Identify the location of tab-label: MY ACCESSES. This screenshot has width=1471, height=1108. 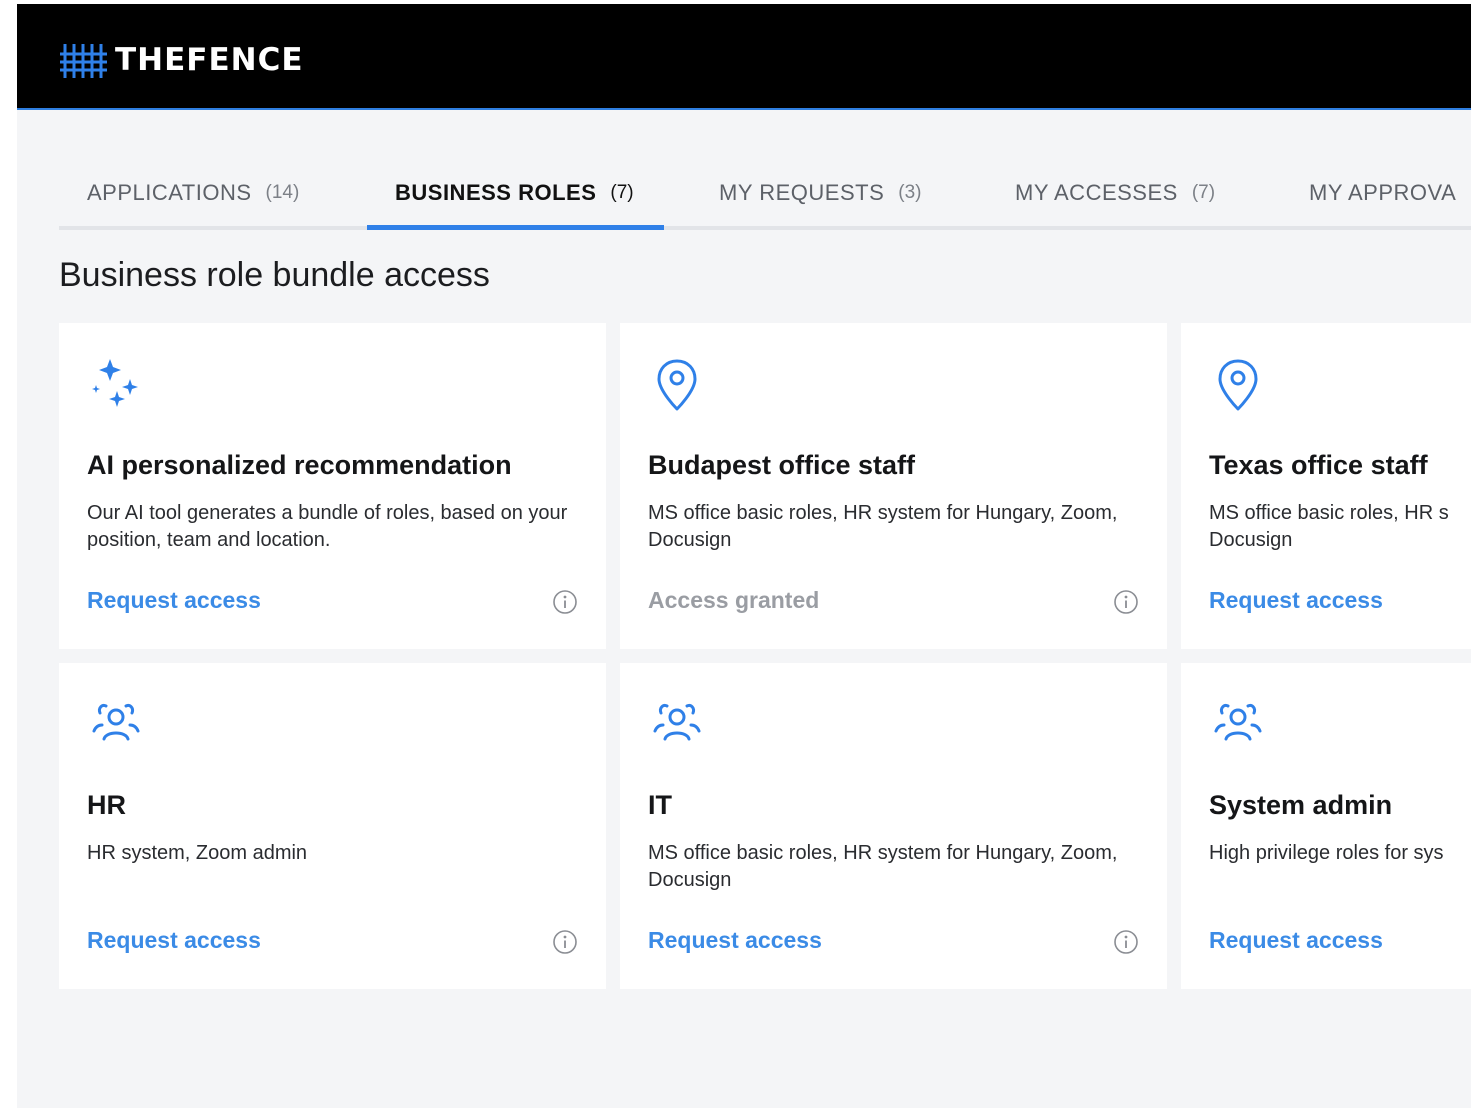
(1096, 192).